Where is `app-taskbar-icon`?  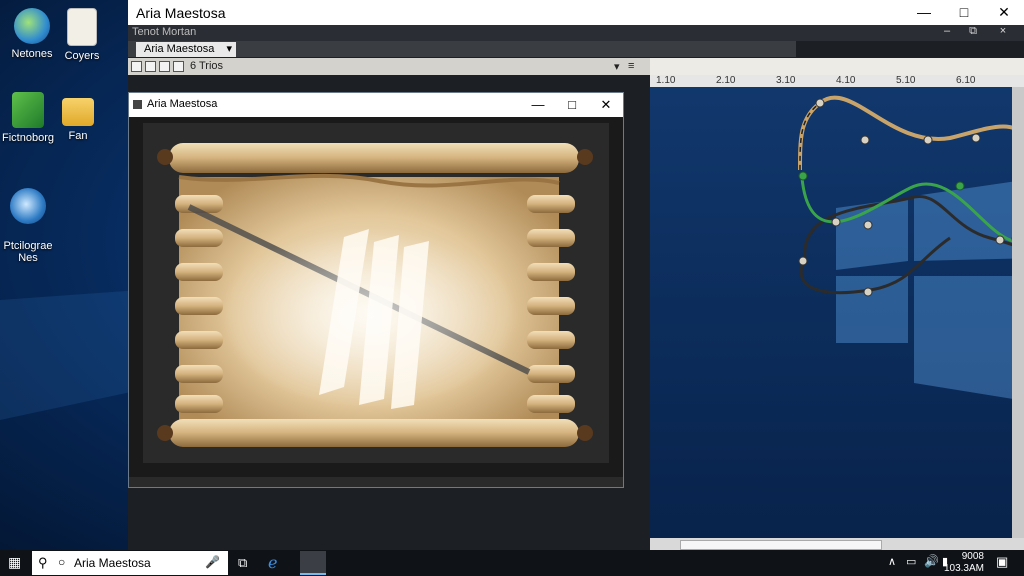 app-taskbar-icon is located at coordinates (313, 563).